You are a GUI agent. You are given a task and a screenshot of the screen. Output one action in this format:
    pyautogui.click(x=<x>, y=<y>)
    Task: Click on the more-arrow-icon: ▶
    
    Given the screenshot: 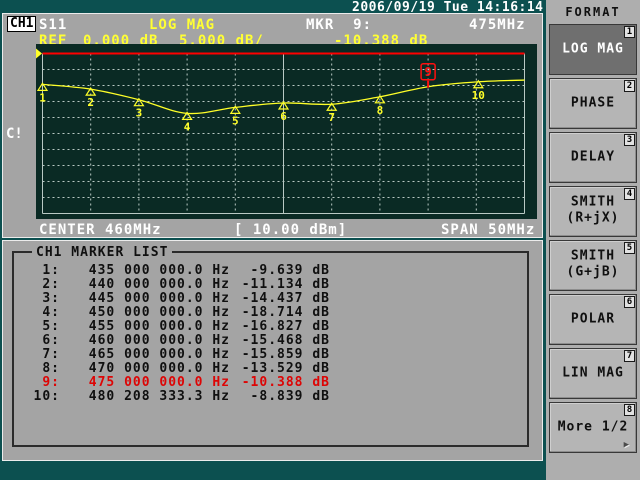 What is the action you would take?
    pyautogui.click(x=626, y=445)
    